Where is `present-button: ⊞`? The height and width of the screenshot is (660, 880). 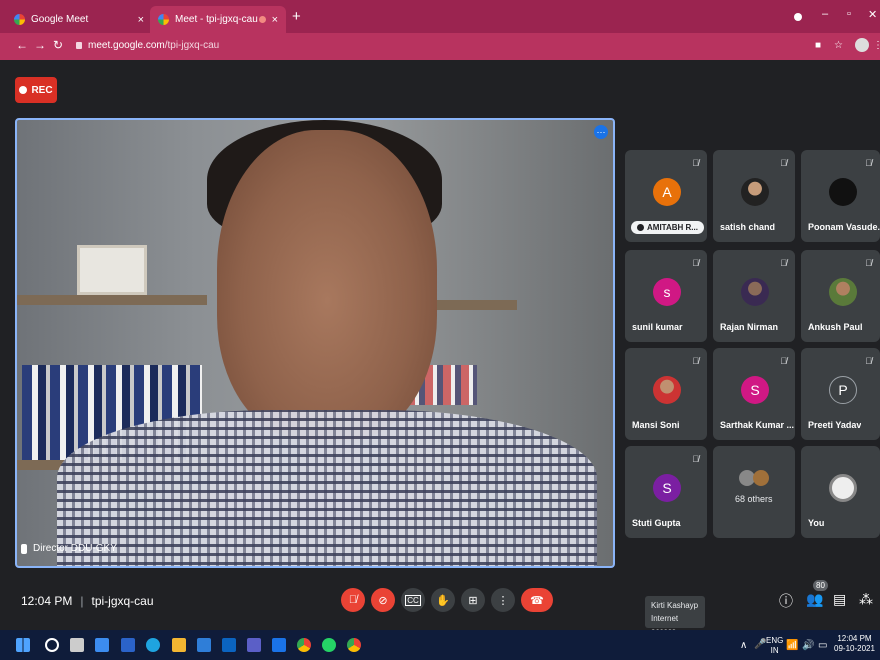
present-button: ⊞ is located at coordinates (473, 600).